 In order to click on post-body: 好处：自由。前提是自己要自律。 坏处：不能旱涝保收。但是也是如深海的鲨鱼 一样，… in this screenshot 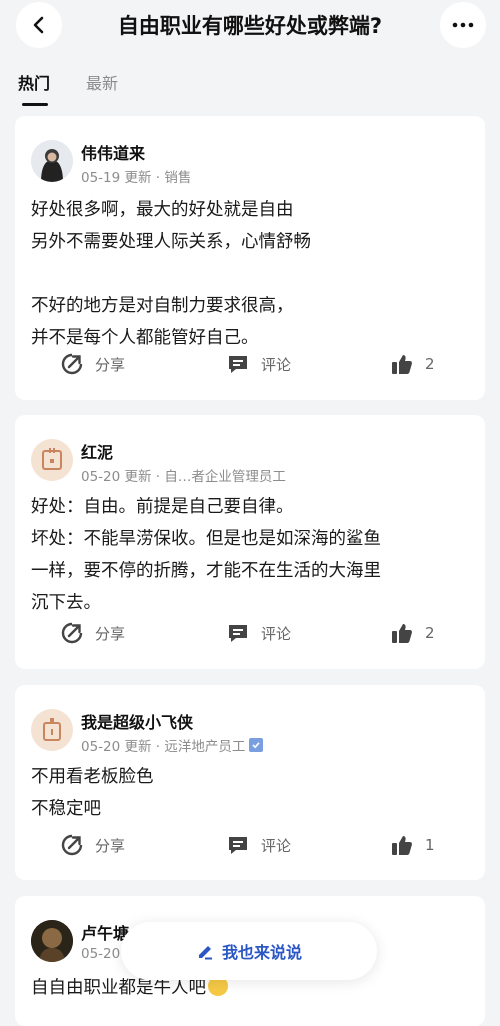, I will do `click(251, 555)`.